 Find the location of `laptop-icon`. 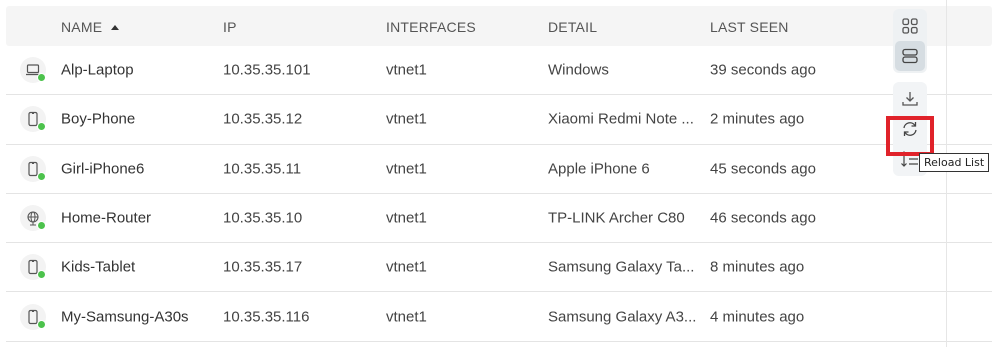

laptop-icon is located at coordinates (33, 70).